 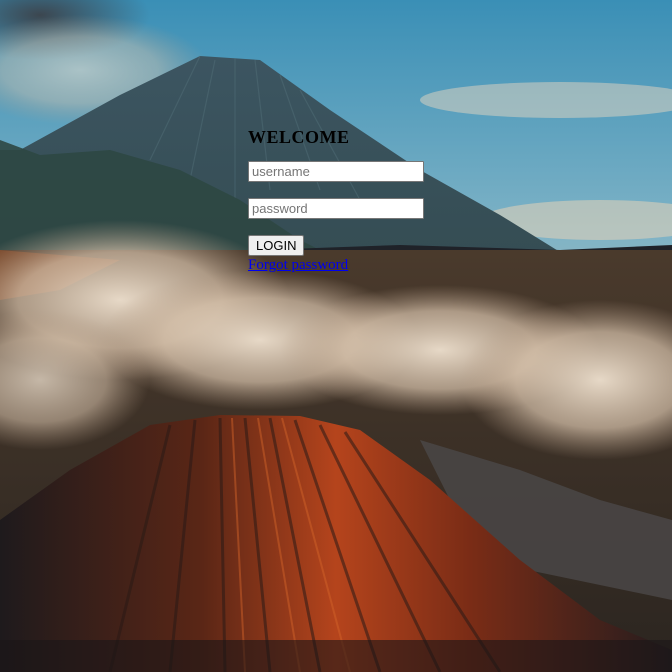 I want to click on login-button: LOGIN, so click(x=276, y=245).